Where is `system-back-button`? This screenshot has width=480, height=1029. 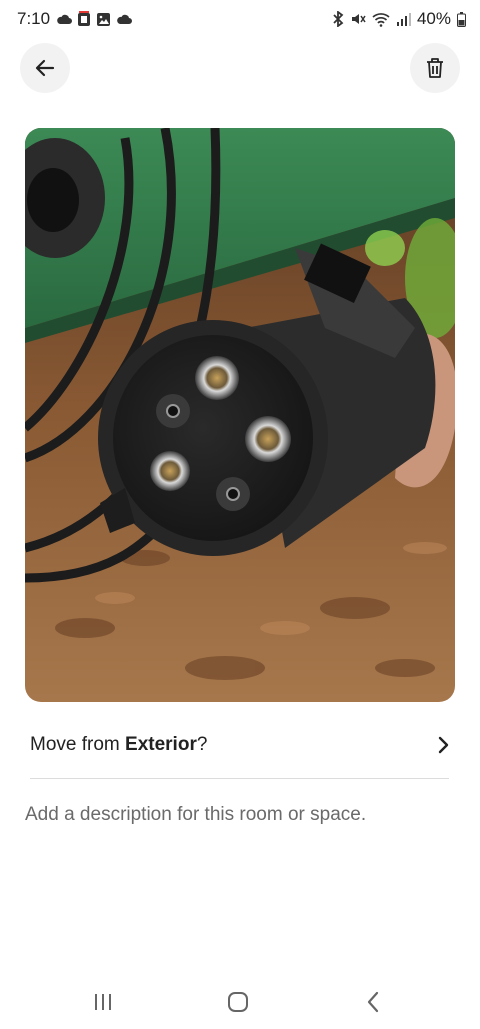 system-back-button is located at coordinates (373, 1002).